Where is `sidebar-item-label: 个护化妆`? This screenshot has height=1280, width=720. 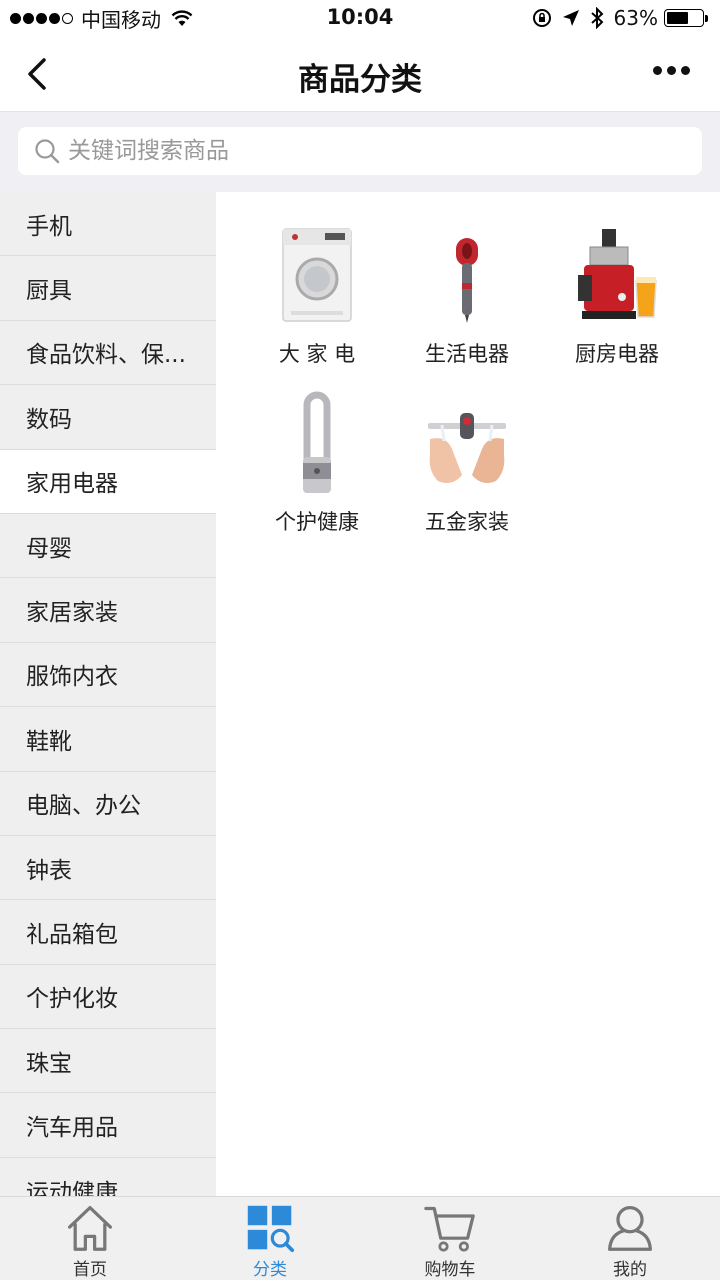
sidebar-item-label: 个护化妆 is located at coordinates (72, 999).